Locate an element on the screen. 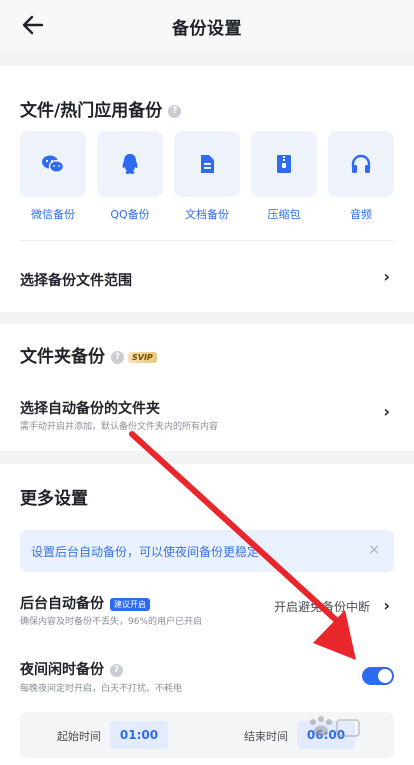 Image resolution: width=414 pixels, height=765 pixels. auto-backup-folder-label: 选择自动备份的文件夹 is located at coordinates (90, 409).